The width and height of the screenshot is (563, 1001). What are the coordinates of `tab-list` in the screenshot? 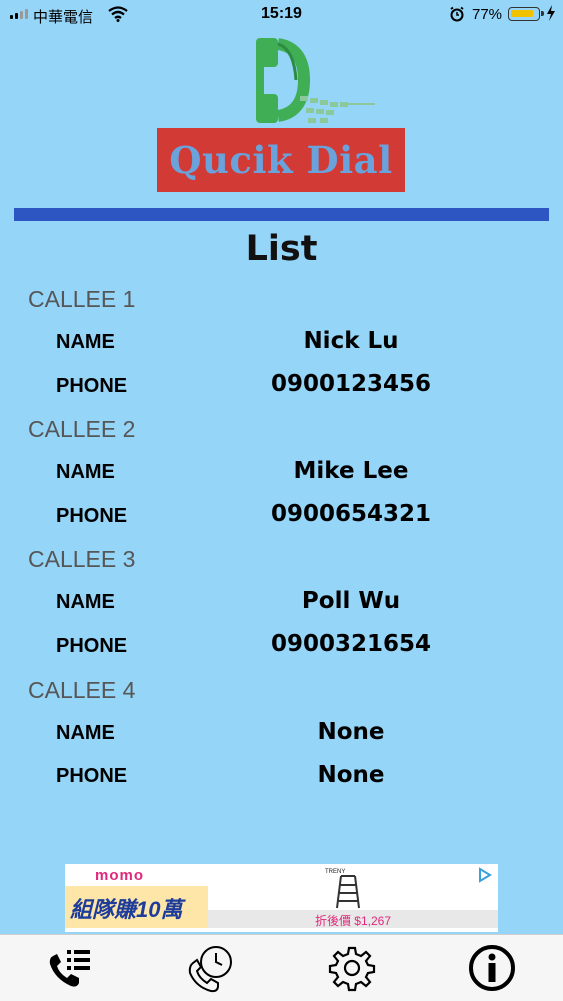 It's located at (72, 968).